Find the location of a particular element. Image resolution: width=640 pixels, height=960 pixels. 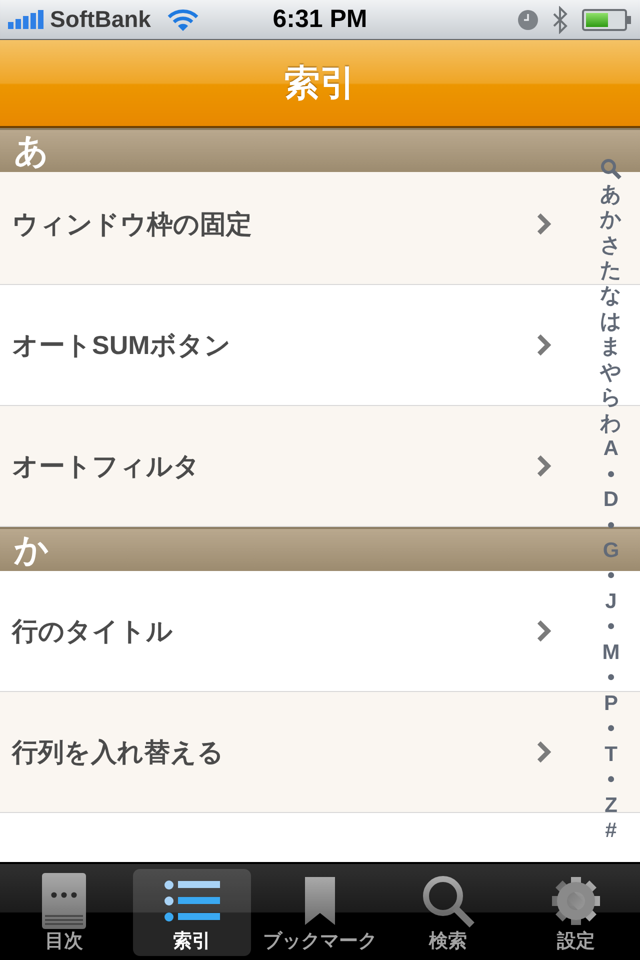

bluetooth-icon is located at coordinates (560, 20).